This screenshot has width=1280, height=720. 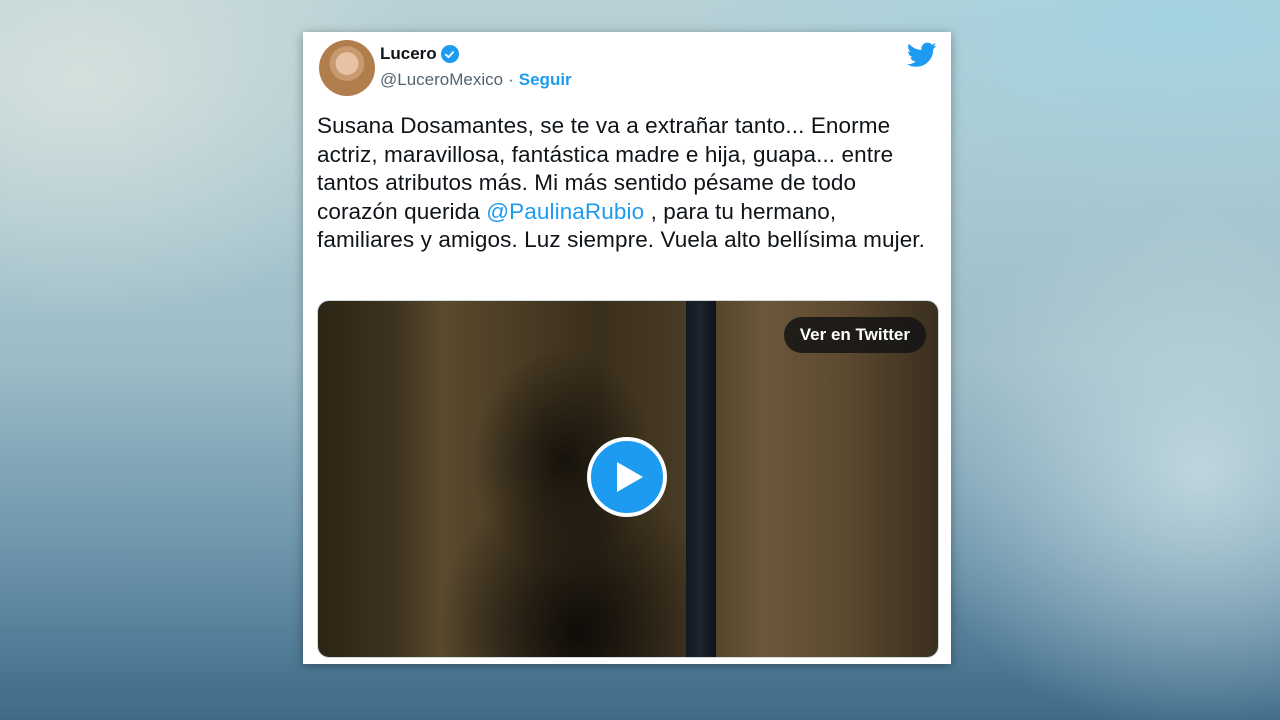 I want to click on author-handle-row: @LuceroMexico · Seguir, so click(x=476, y=80).